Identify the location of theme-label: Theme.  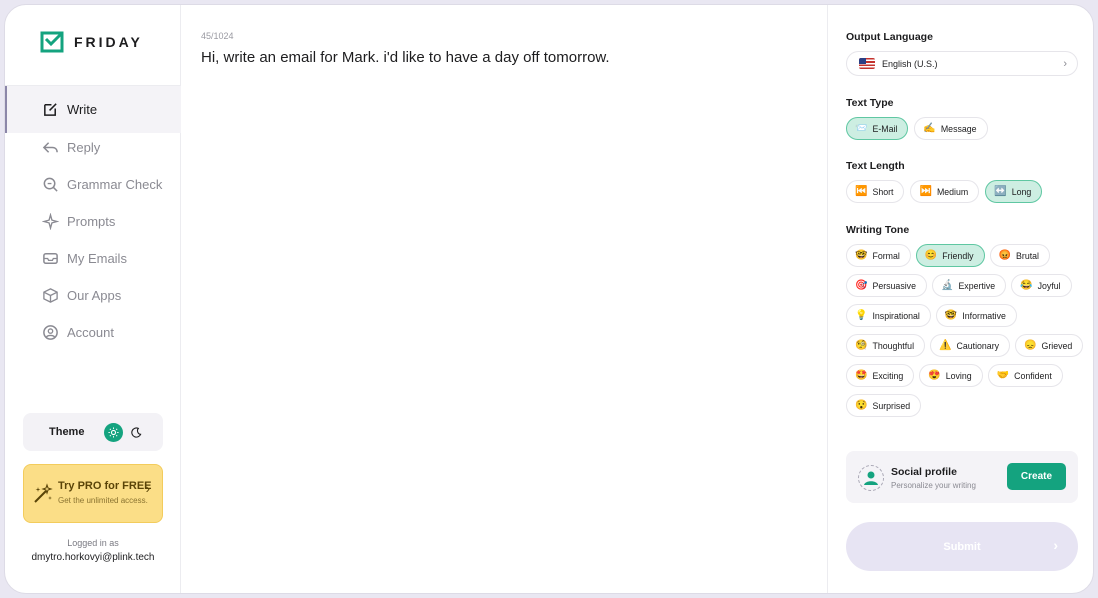
(67, 432).